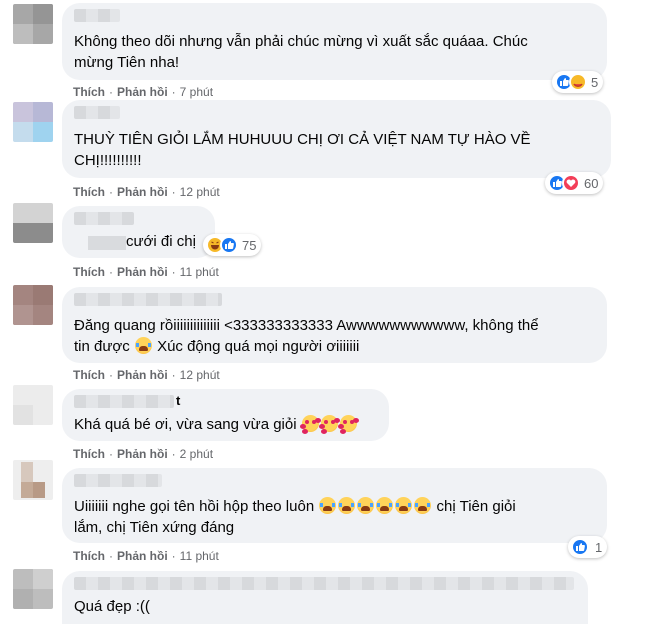 The width and height of the screenshot is (650, 624). I want to click on comment-text: lắm, chị Tiên xứng đáng, so click(154, 527).